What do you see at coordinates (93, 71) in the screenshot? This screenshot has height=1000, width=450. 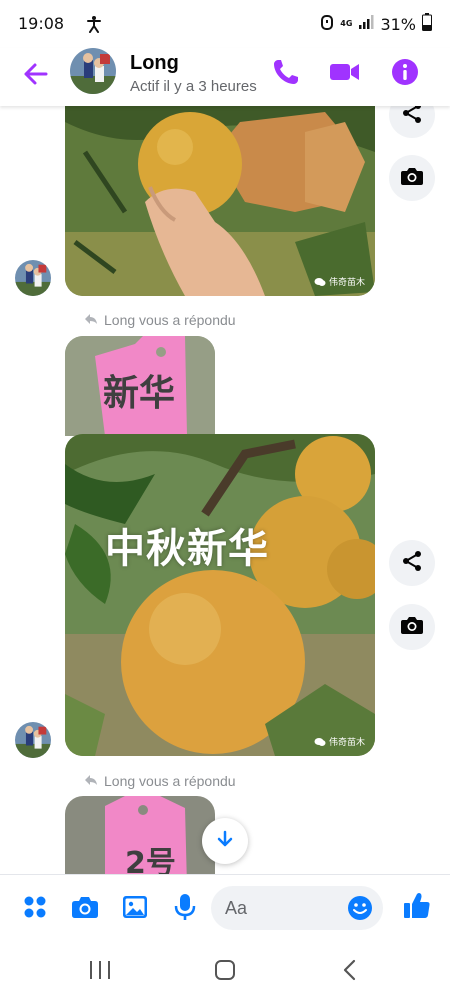 I see `contact-avatar` at bounding box center [93, 71].